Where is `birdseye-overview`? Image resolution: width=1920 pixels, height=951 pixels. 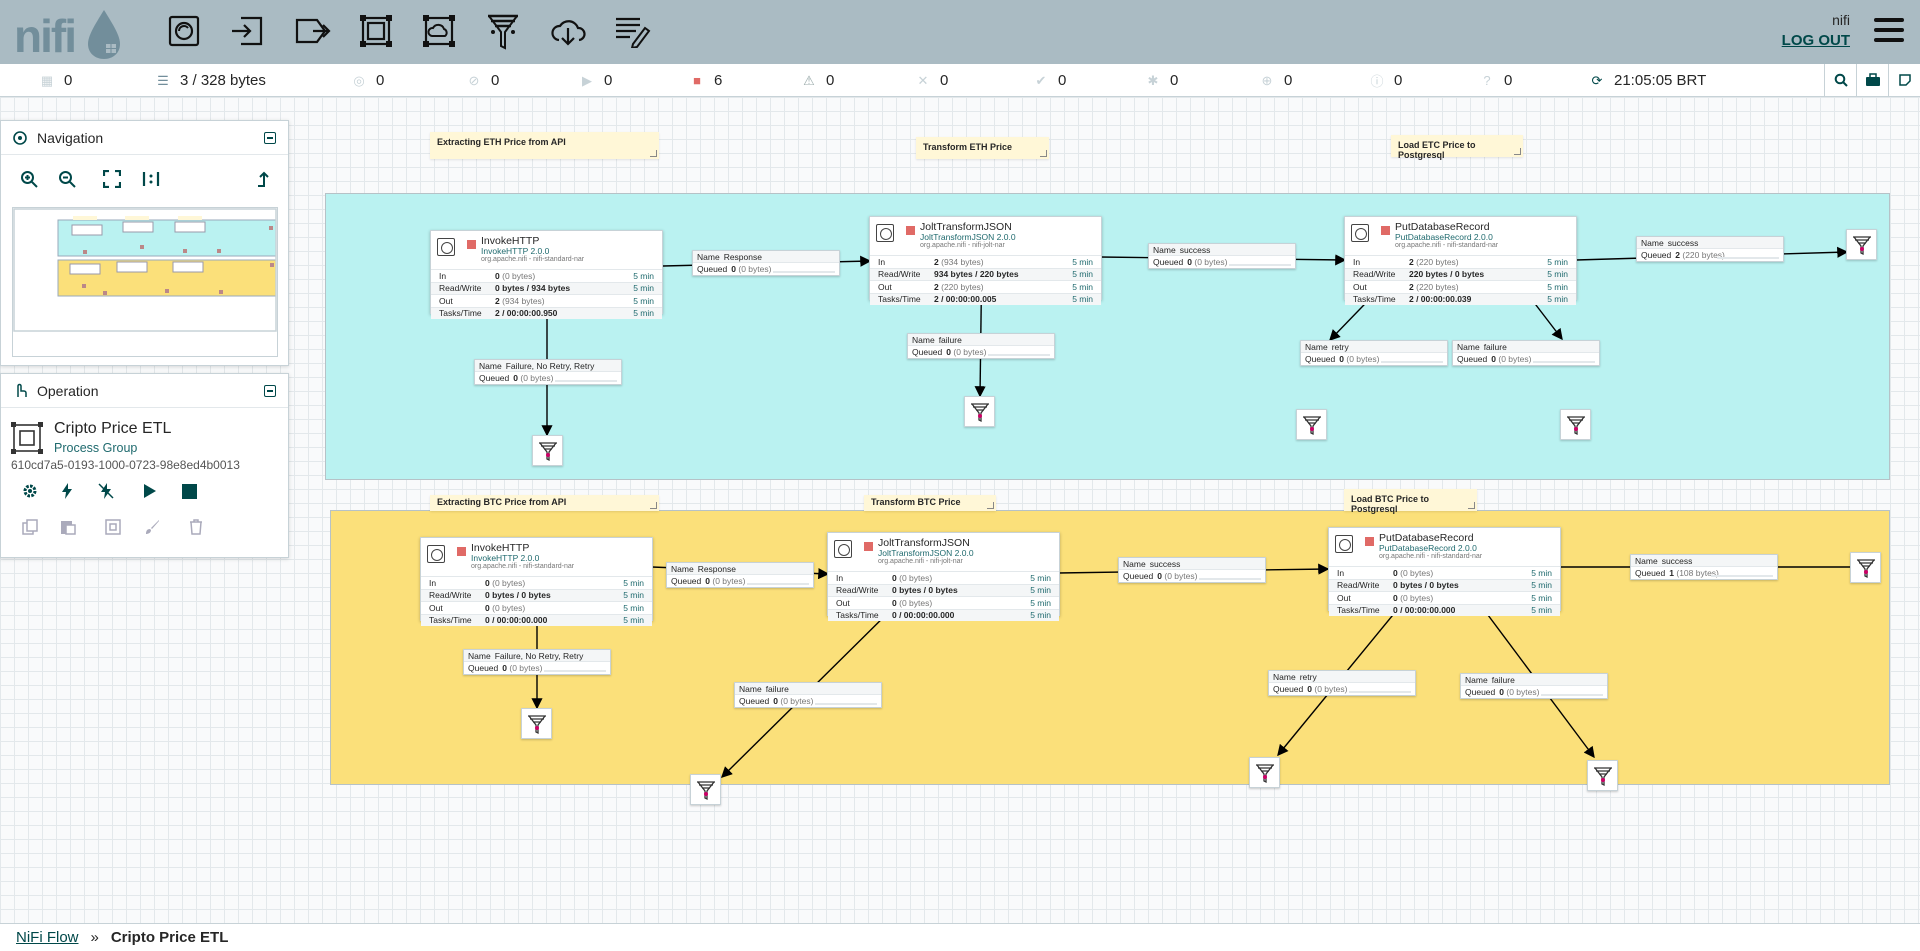 birdseye-overview is located at coordinates (145, 282).